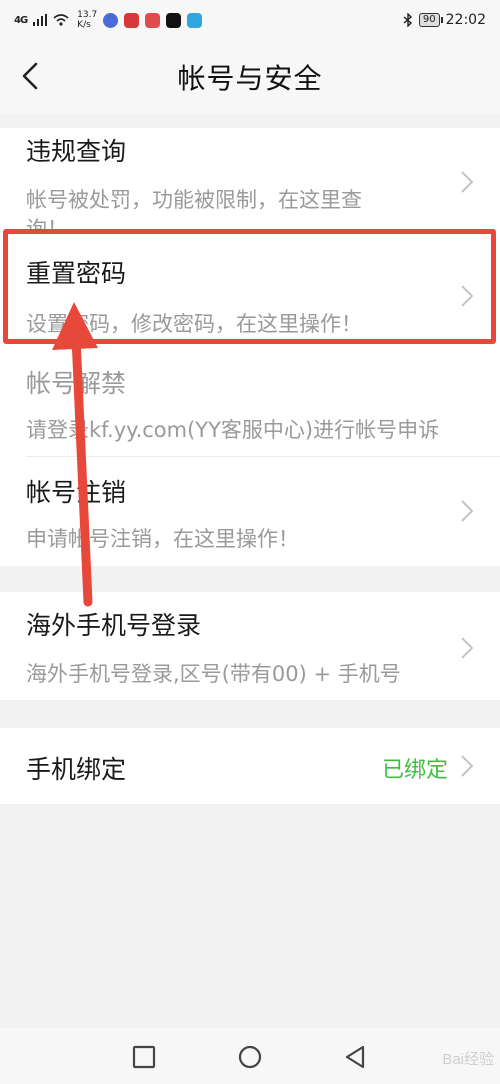  I want to click on status-bar: 4G 13.7 K/s 90 22:02, so click(250, 20).